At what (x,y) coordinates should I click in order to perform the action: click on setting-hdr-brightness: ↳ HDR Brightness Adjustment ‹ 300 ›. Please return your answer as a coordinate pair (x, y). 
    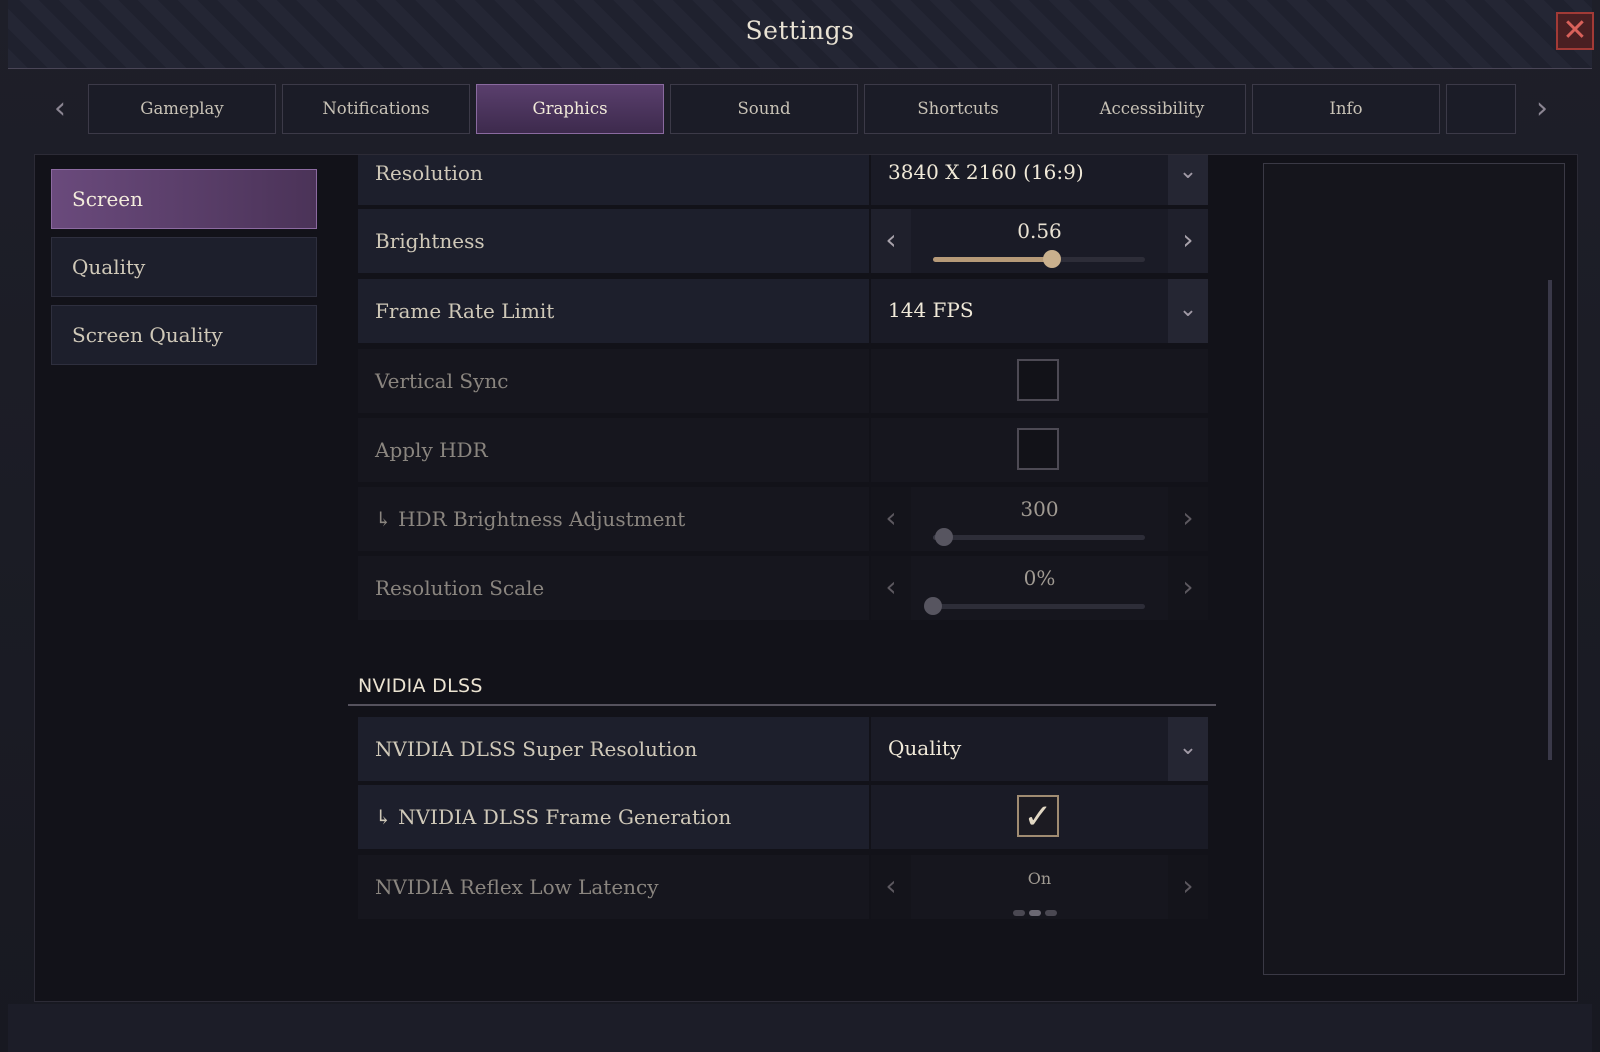
    Looking at the image, I should click on (783, 519).